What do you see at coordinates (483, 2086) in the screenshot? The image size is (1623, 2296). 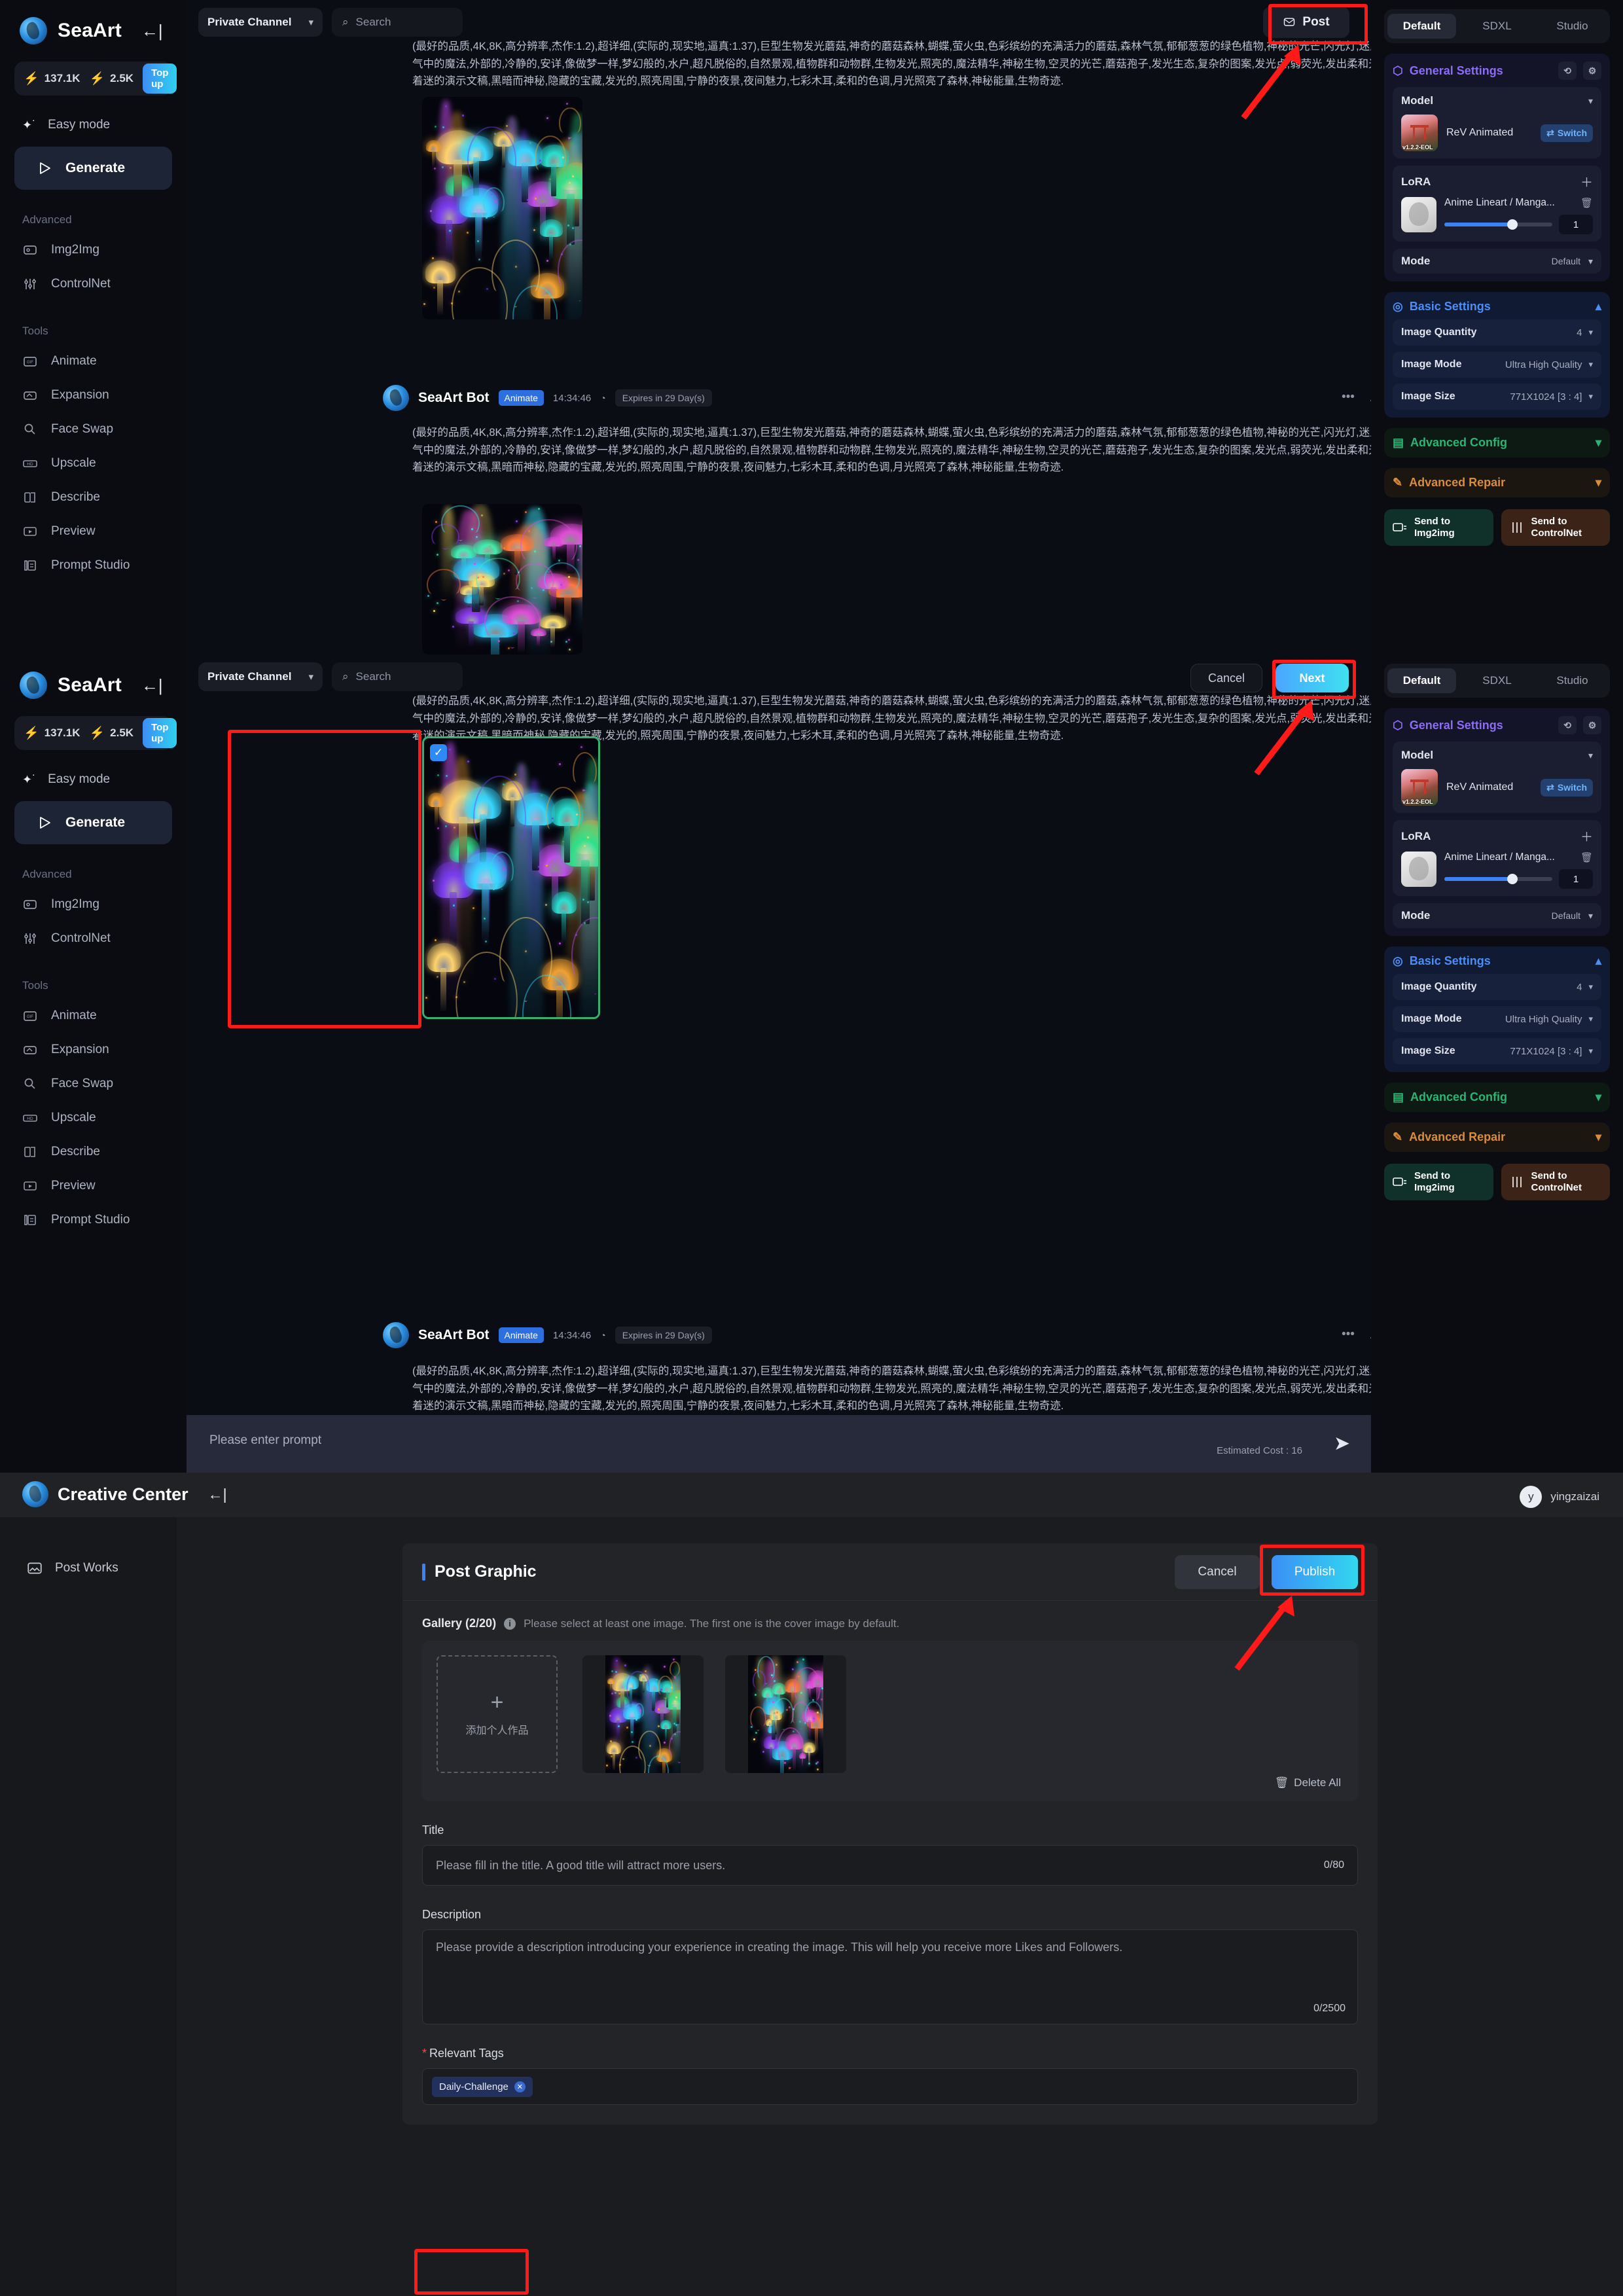 I see `tag-chip: Daily-Challenge ✕` at bounding box center [483, 2086].